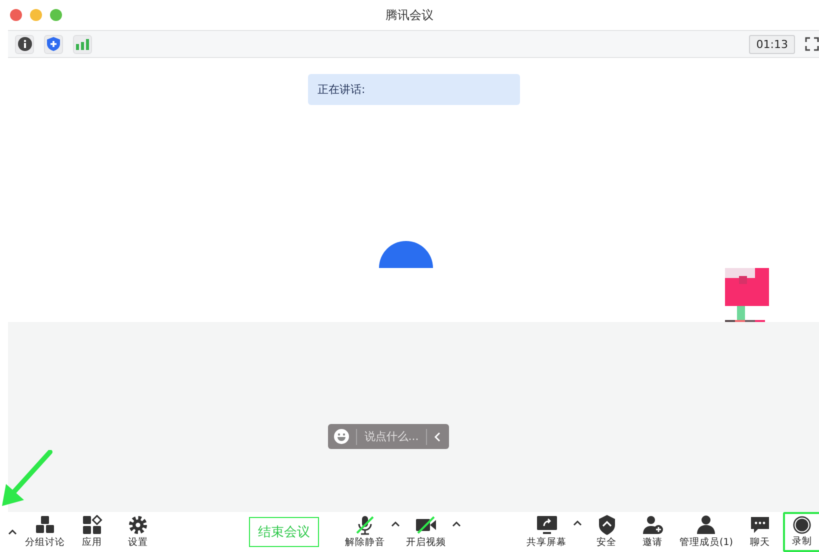 Image resolution: width=819 pixels, height=552 pixels. I want to click on toolbar-button: 应用, so click(92, 532).